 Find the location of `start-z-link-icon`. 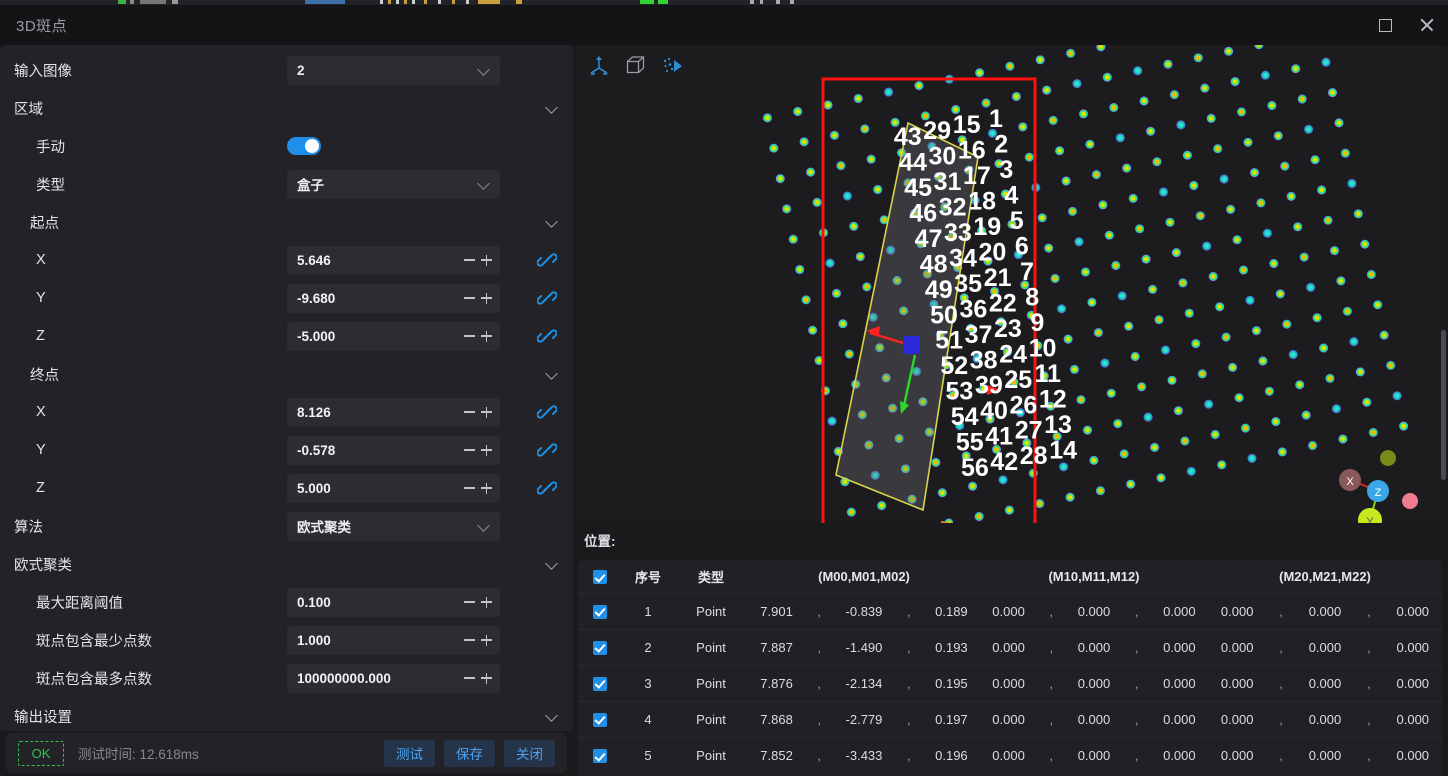

start-z-link-icon is located at coordinates (547, 336).